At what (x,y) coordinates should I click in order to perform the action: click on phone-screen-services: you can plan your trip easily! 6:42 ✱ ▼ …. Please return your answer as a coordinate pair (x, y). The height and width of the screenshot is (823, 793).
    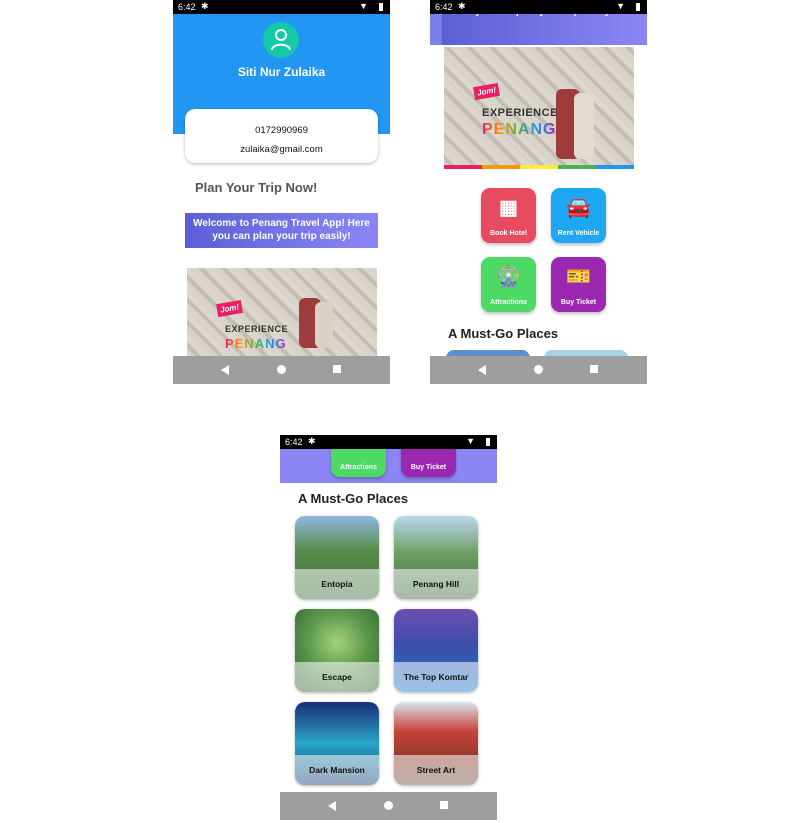
    Looking at the image, I should click on (538, 192).